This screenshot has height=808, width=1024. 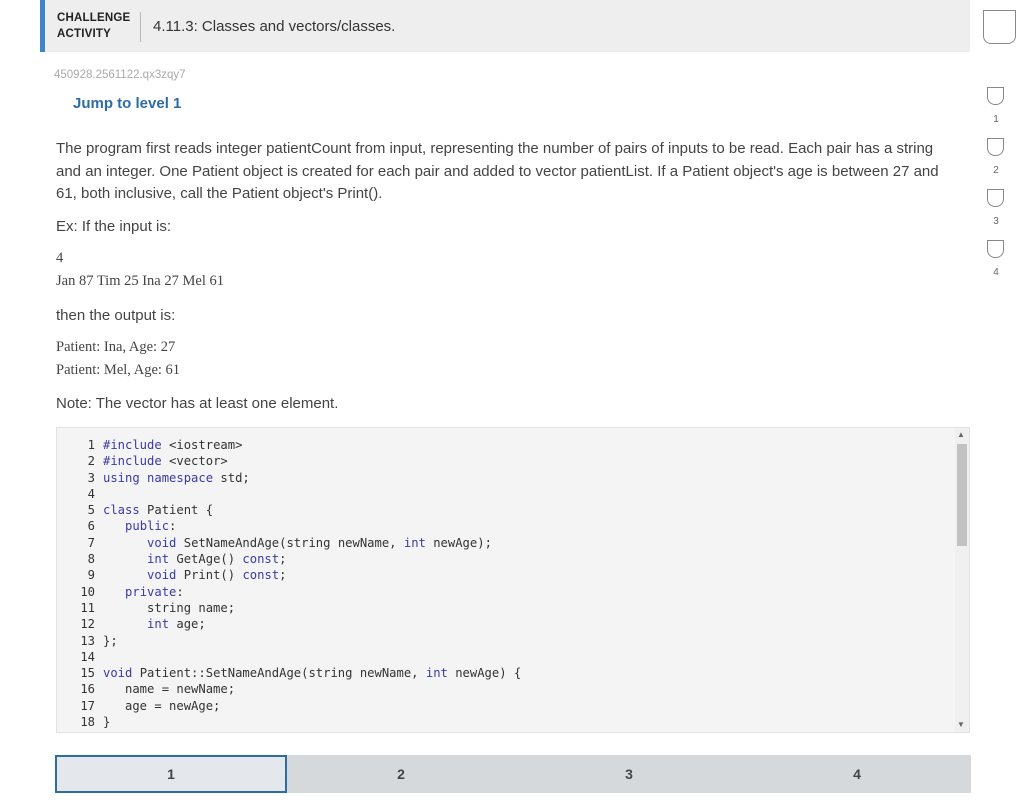 What do you see at coordinates (194, 575) in the screenshot?
I see `code-text: void Print() const;` at bounding box center [194, 575].